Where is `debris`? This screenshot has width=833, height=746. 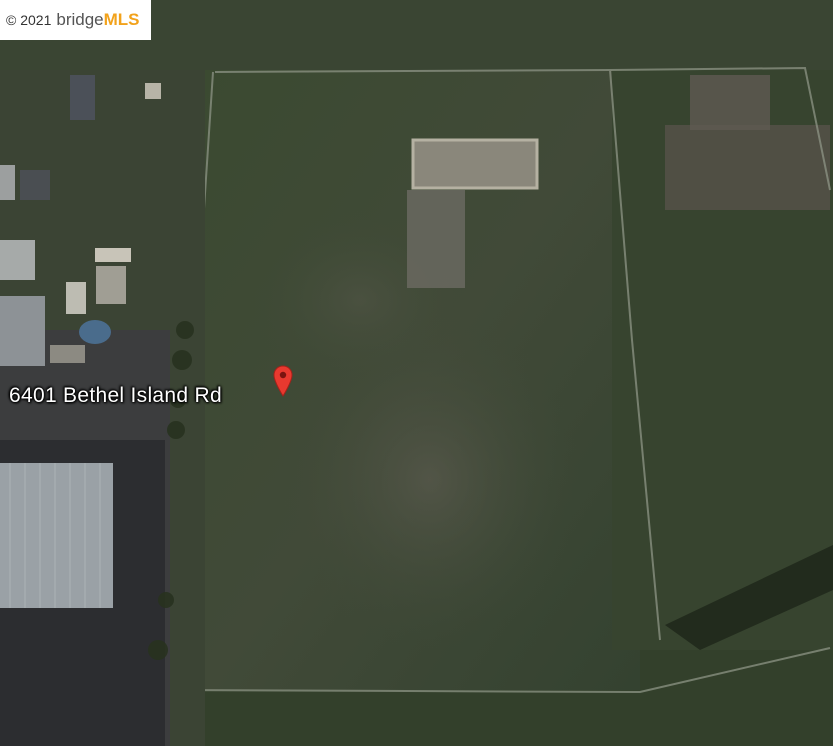 debris is located at coordinates (67, 354).